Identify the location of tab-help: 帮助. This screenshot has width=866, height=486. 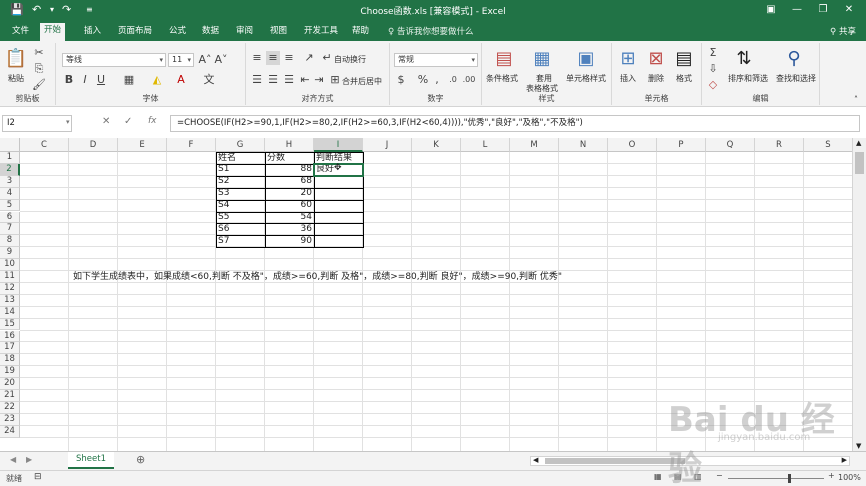
(360, 32).